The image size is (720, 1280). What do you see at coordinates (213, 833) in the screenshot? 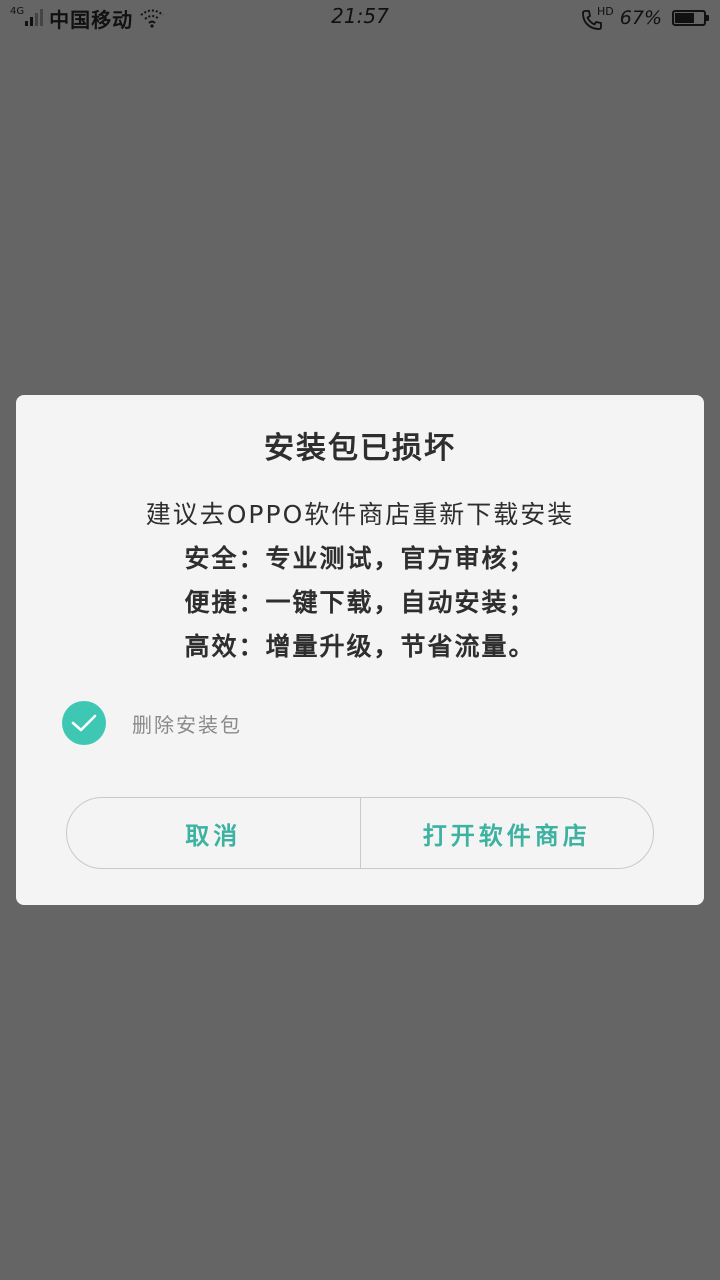
I see `cancel-button: 取消` at bounding box center [213, 833].